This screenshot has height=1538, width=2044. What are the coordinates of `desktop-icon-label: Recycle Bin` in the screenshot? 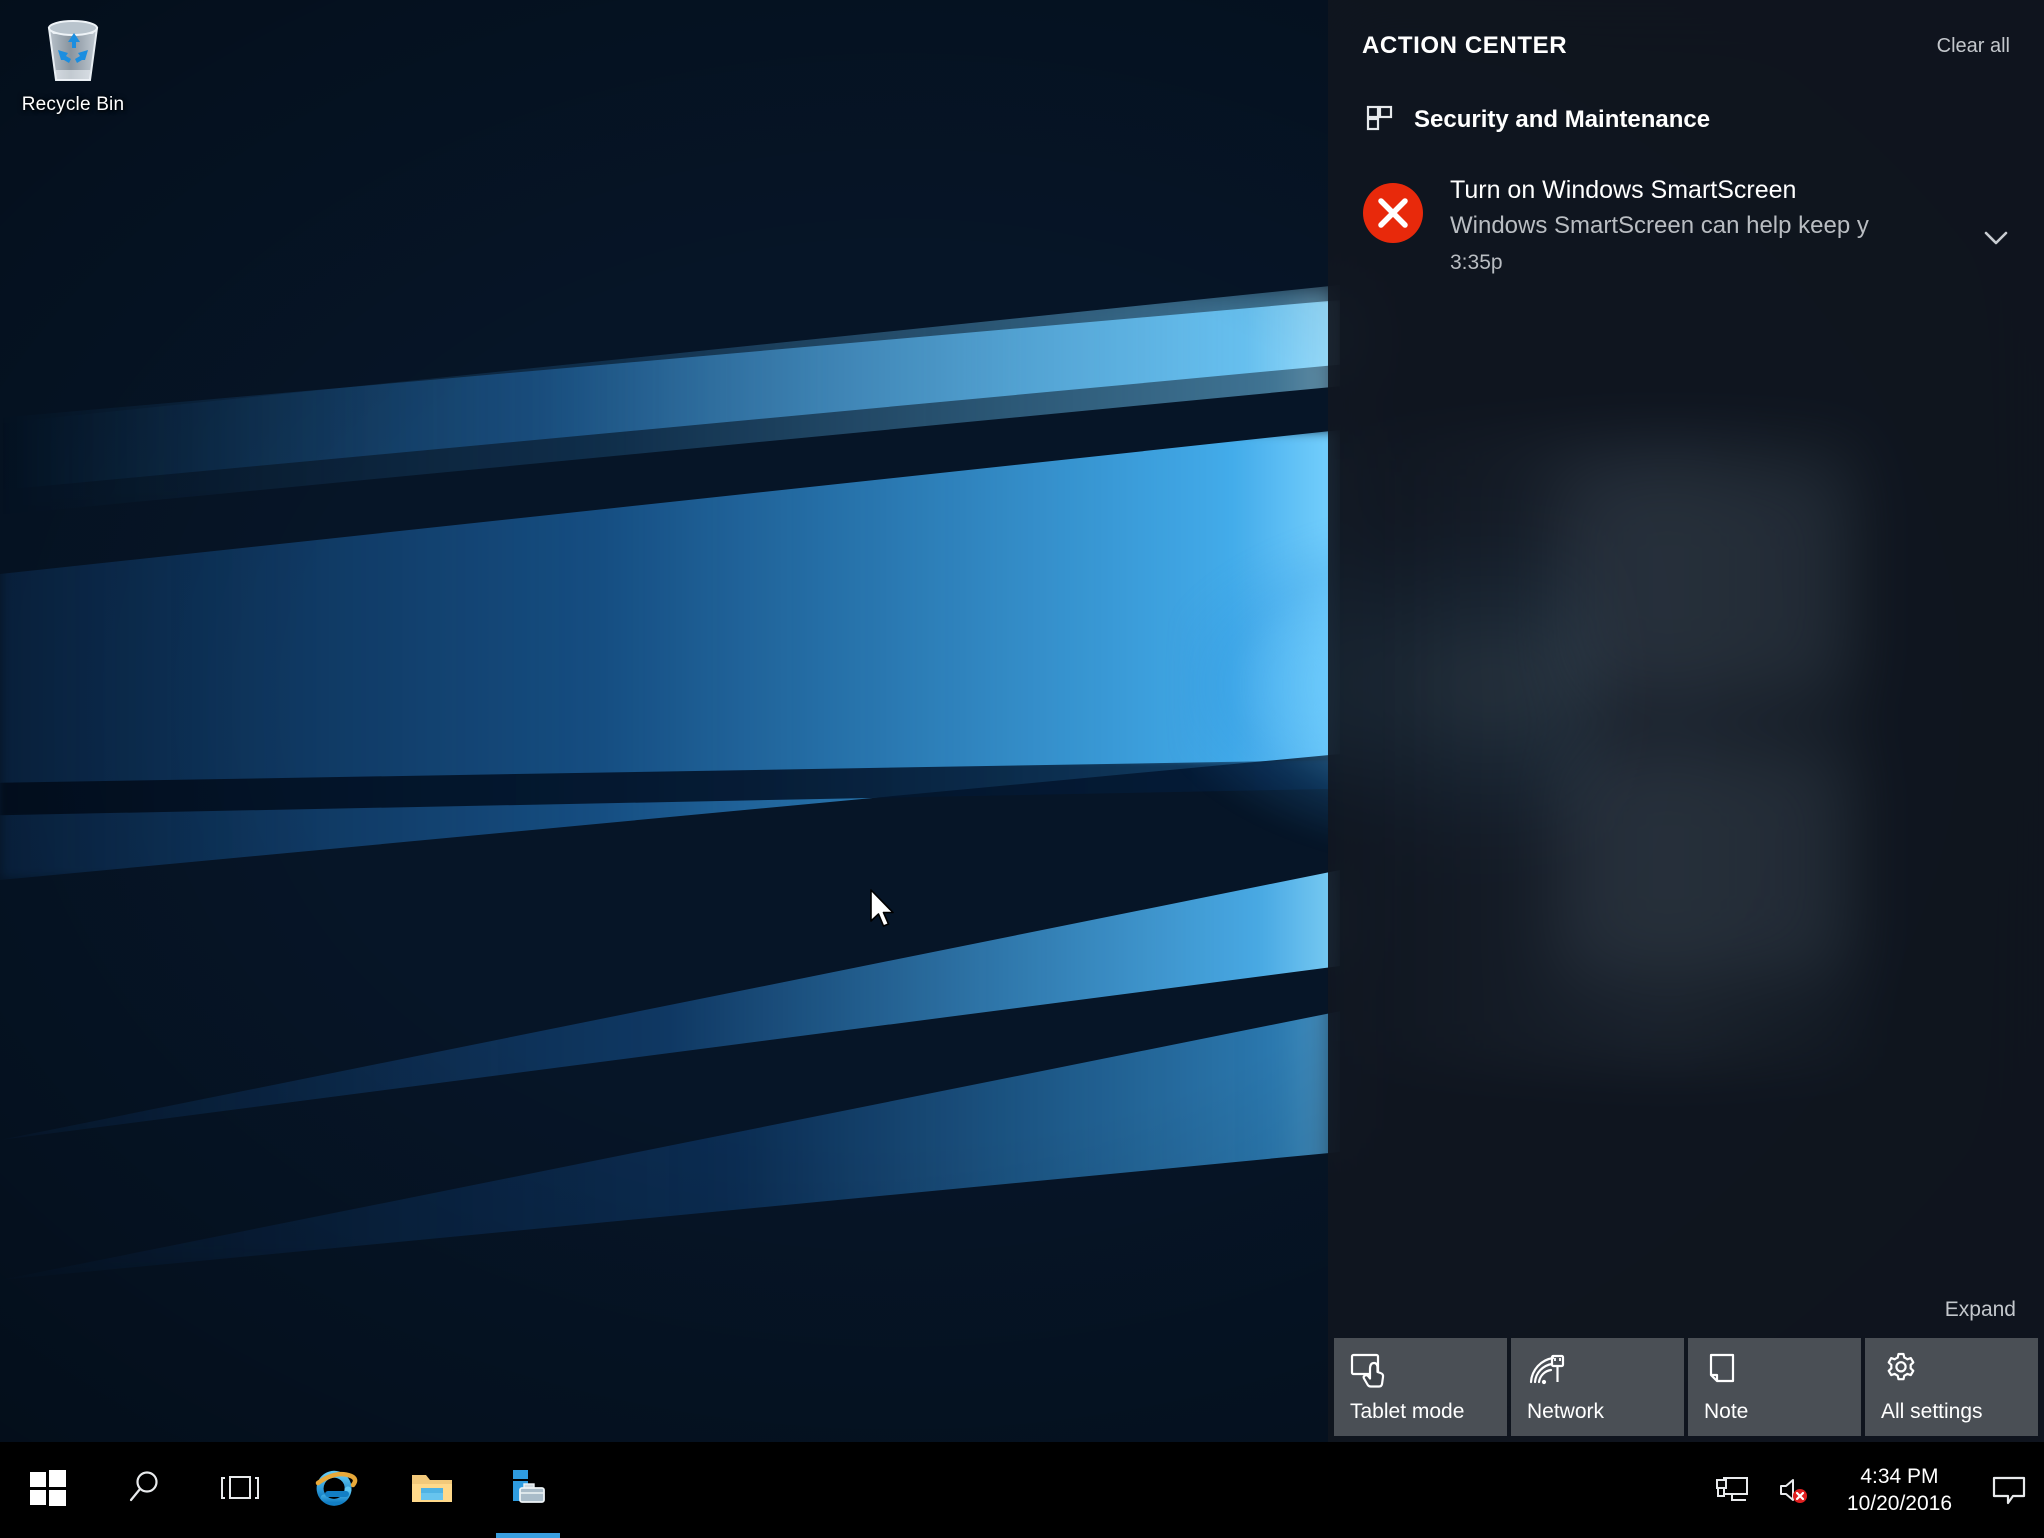 It's located at (73, 104).